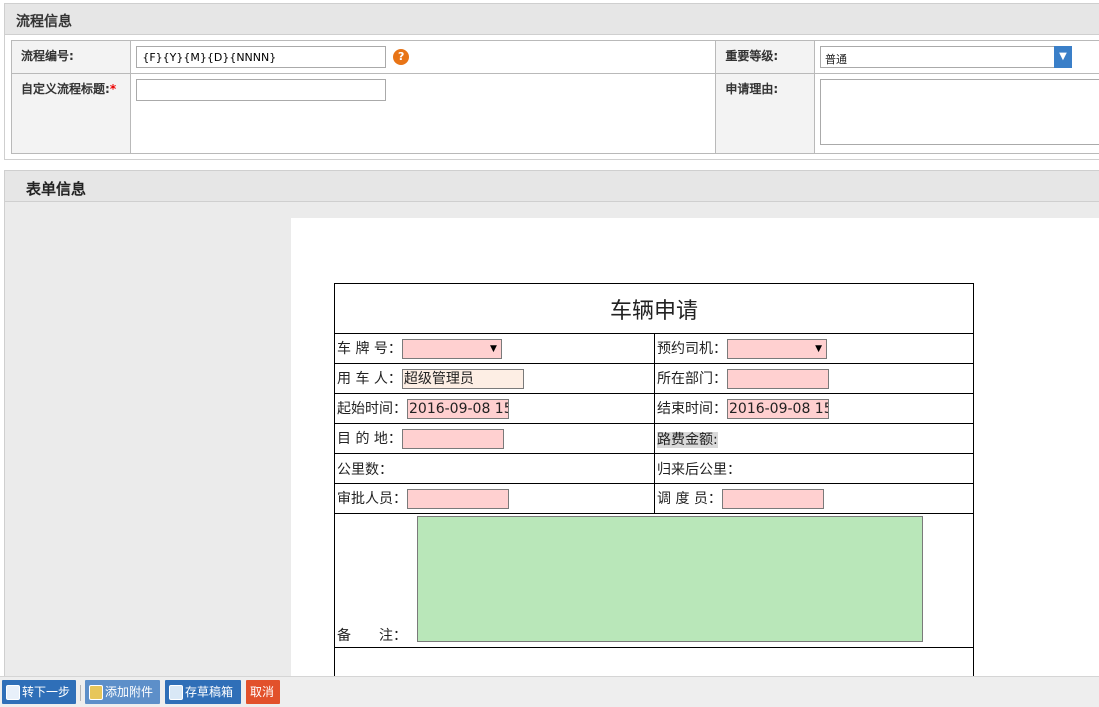 The image size is (1099, 707). What do you see at coordinates (670, 579) in the screenshot?
I see `memo-textarea` at bounding box center [670, 579].